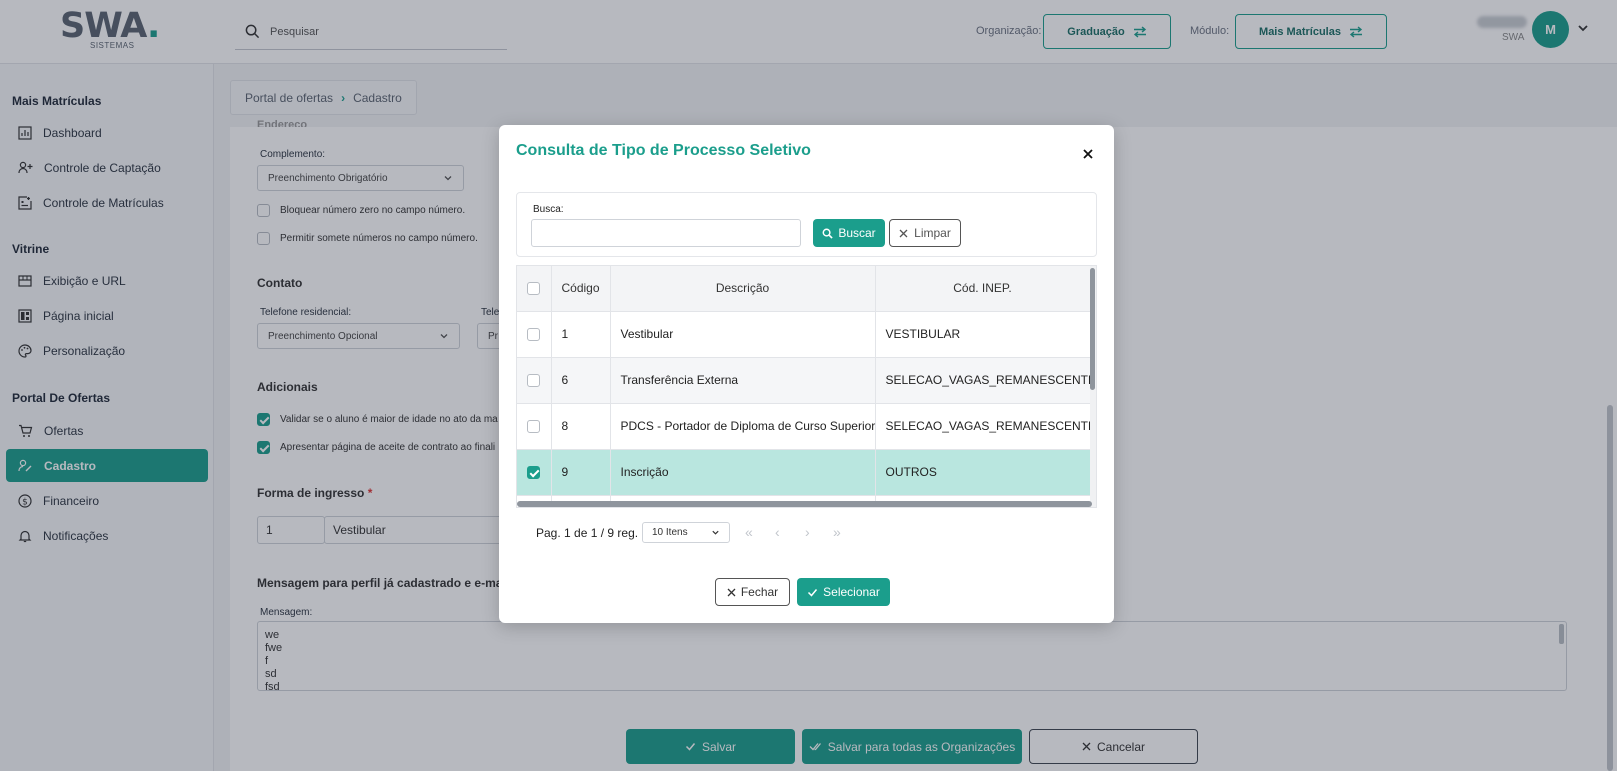  Describe the element at coordinates (581, 289) in the screenshot. I see `column-header-codigo: Código` at that location.